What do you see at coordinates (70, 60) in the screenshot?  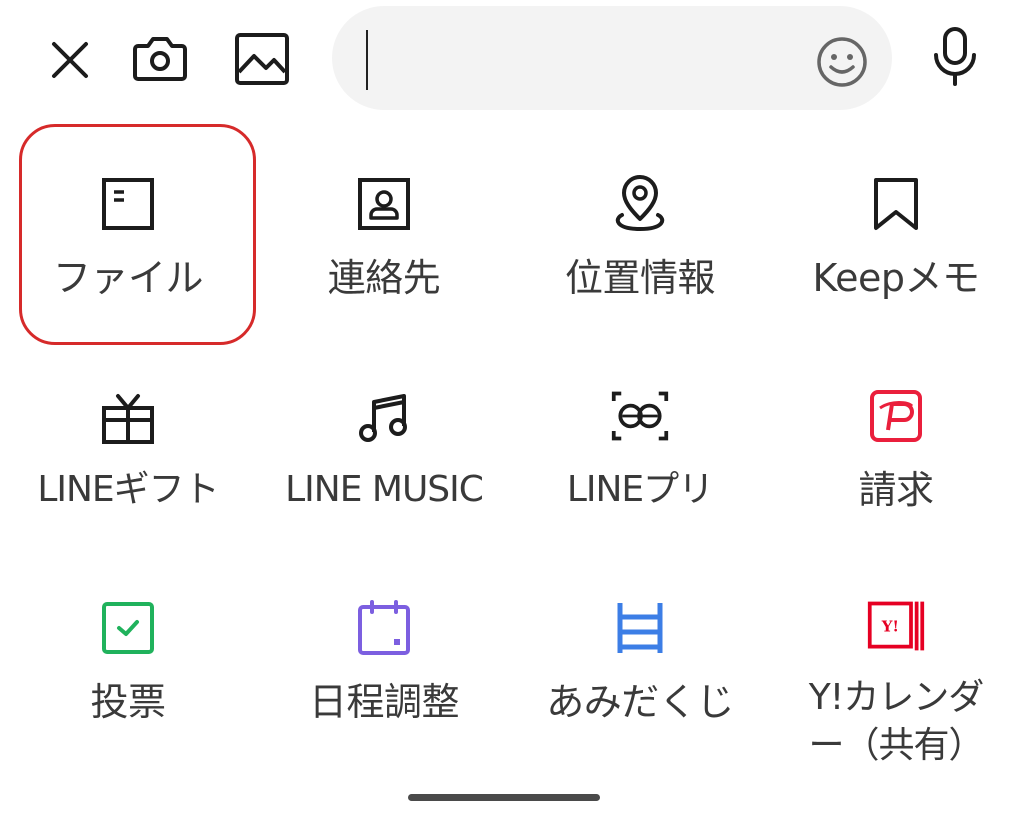 I see `close-icon` at bounding box center [70, 60].